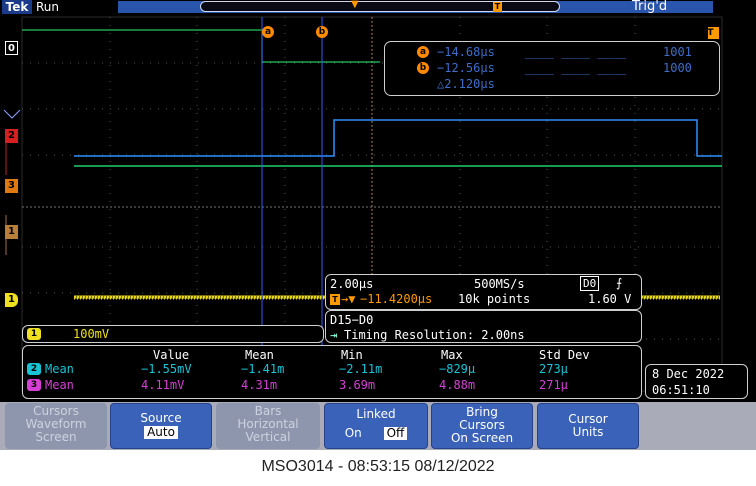 The width and height of the screenshot is (756, 486). What do you see at coordinates (11, 136) in the screenshot?
I see `ch2-marker: 2` at bounding box center [11, 136].